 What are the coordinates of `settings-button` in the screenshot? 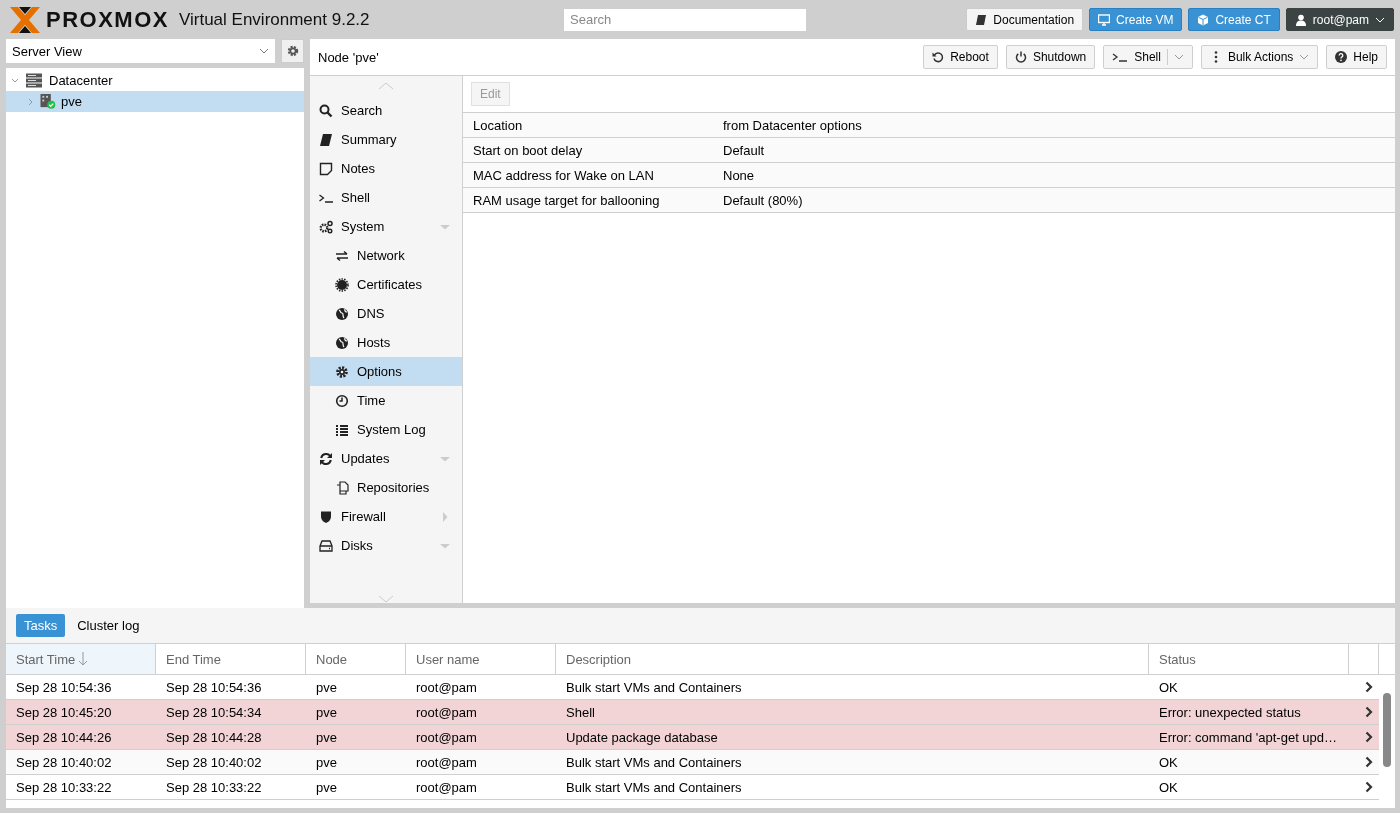 It's located at (292, 51).